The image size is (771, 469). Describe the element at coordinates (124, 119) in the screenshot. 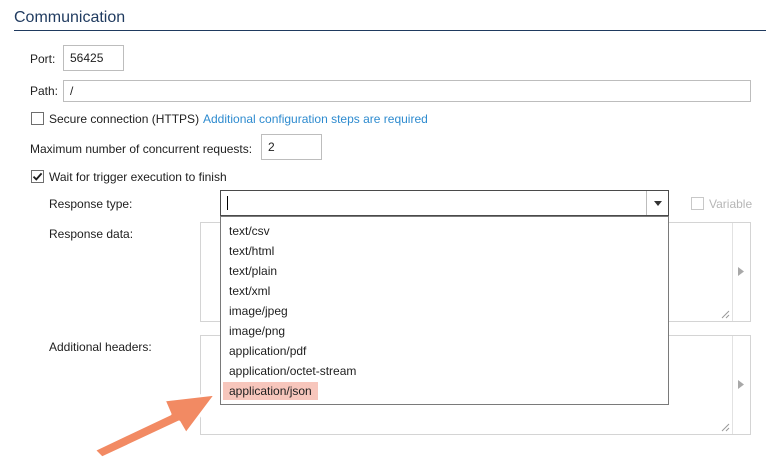

I see `secure-connection-label: Secure connection (HTTPS)` at that location.